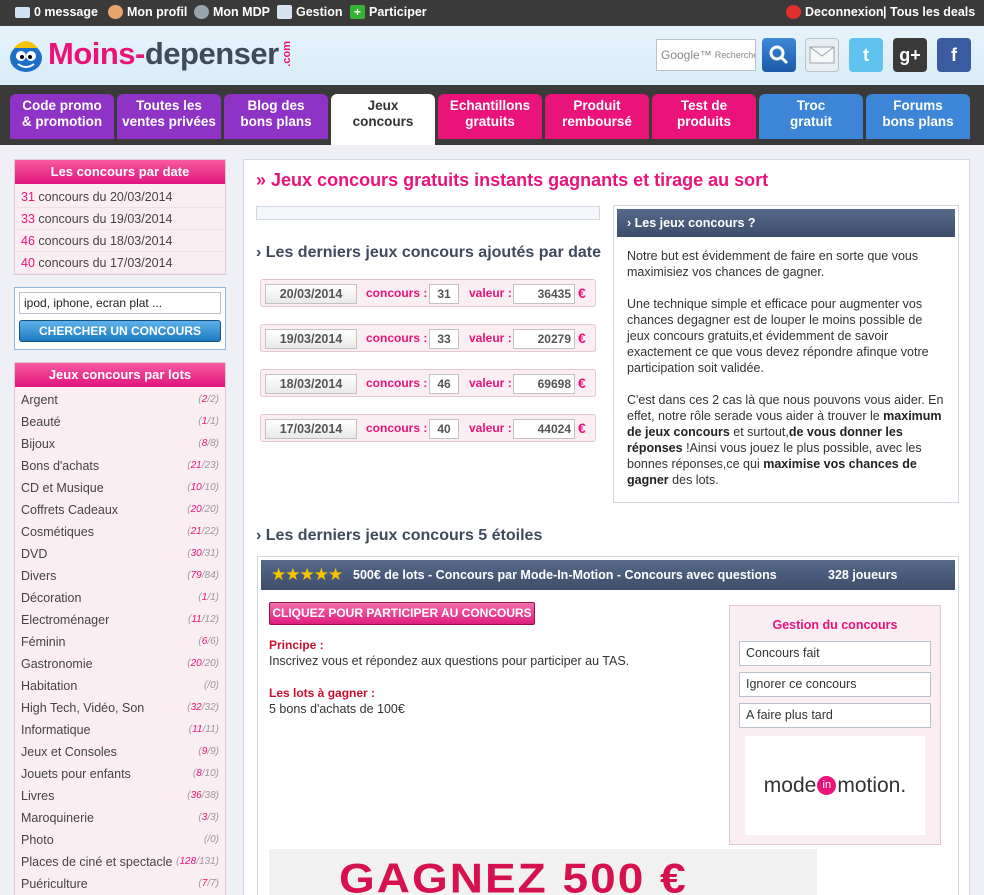  What do you see at coordinates (120, 263) in the screenshot?
I see `date-item: 40 concours du 17/03/2014` at bounding box center [120, 263].